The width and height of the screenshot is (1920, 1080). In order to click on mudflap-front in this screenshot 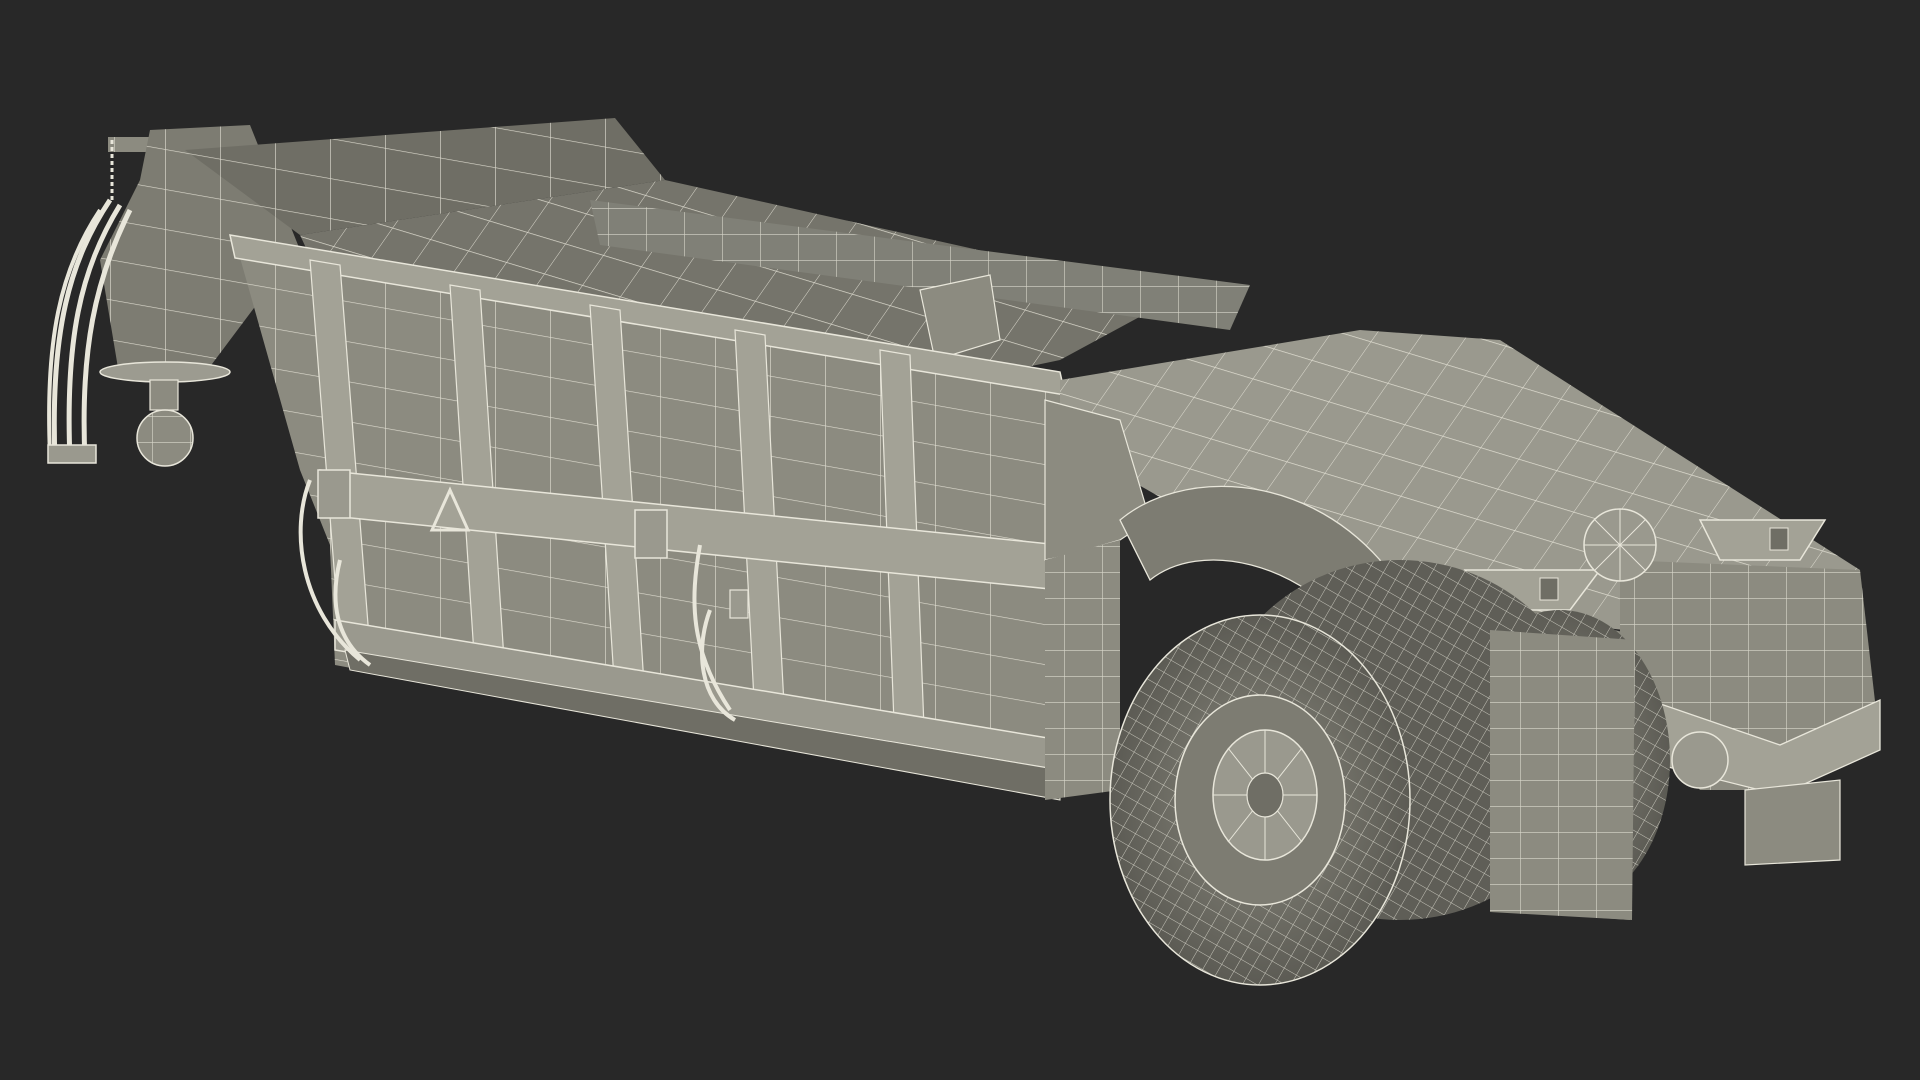, I will do `click(1562, 775)`.